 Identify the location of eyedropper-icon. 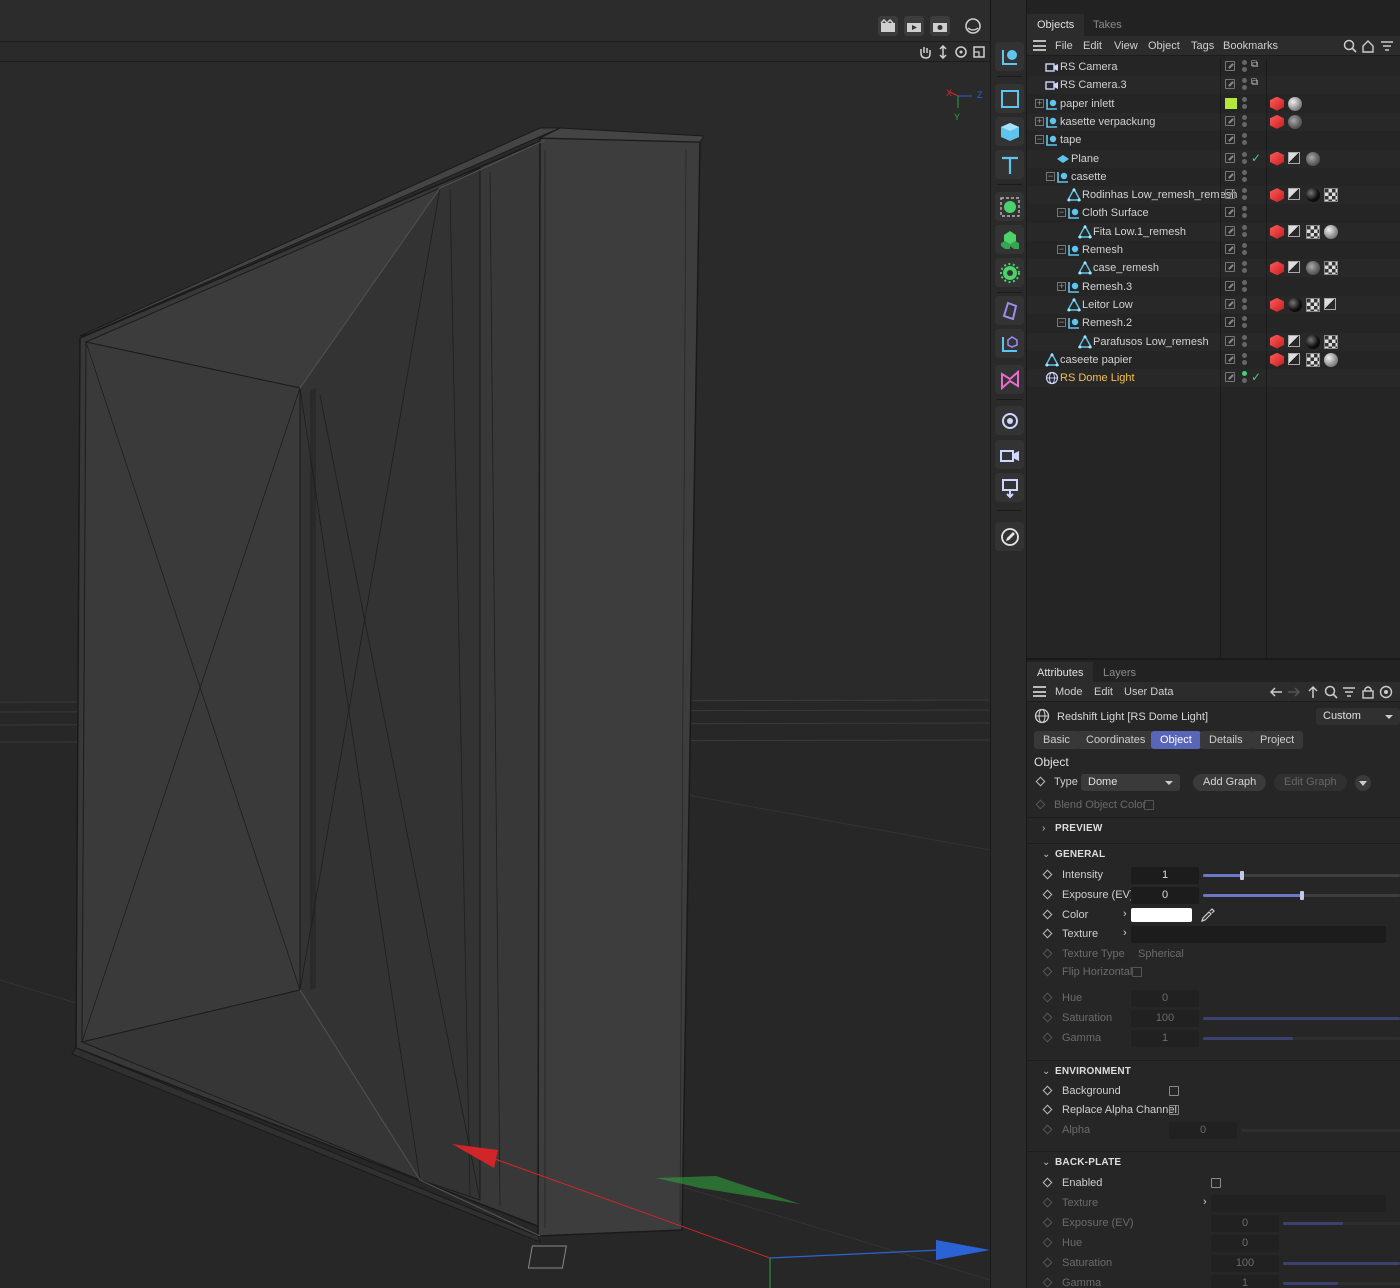
(1207, 917).